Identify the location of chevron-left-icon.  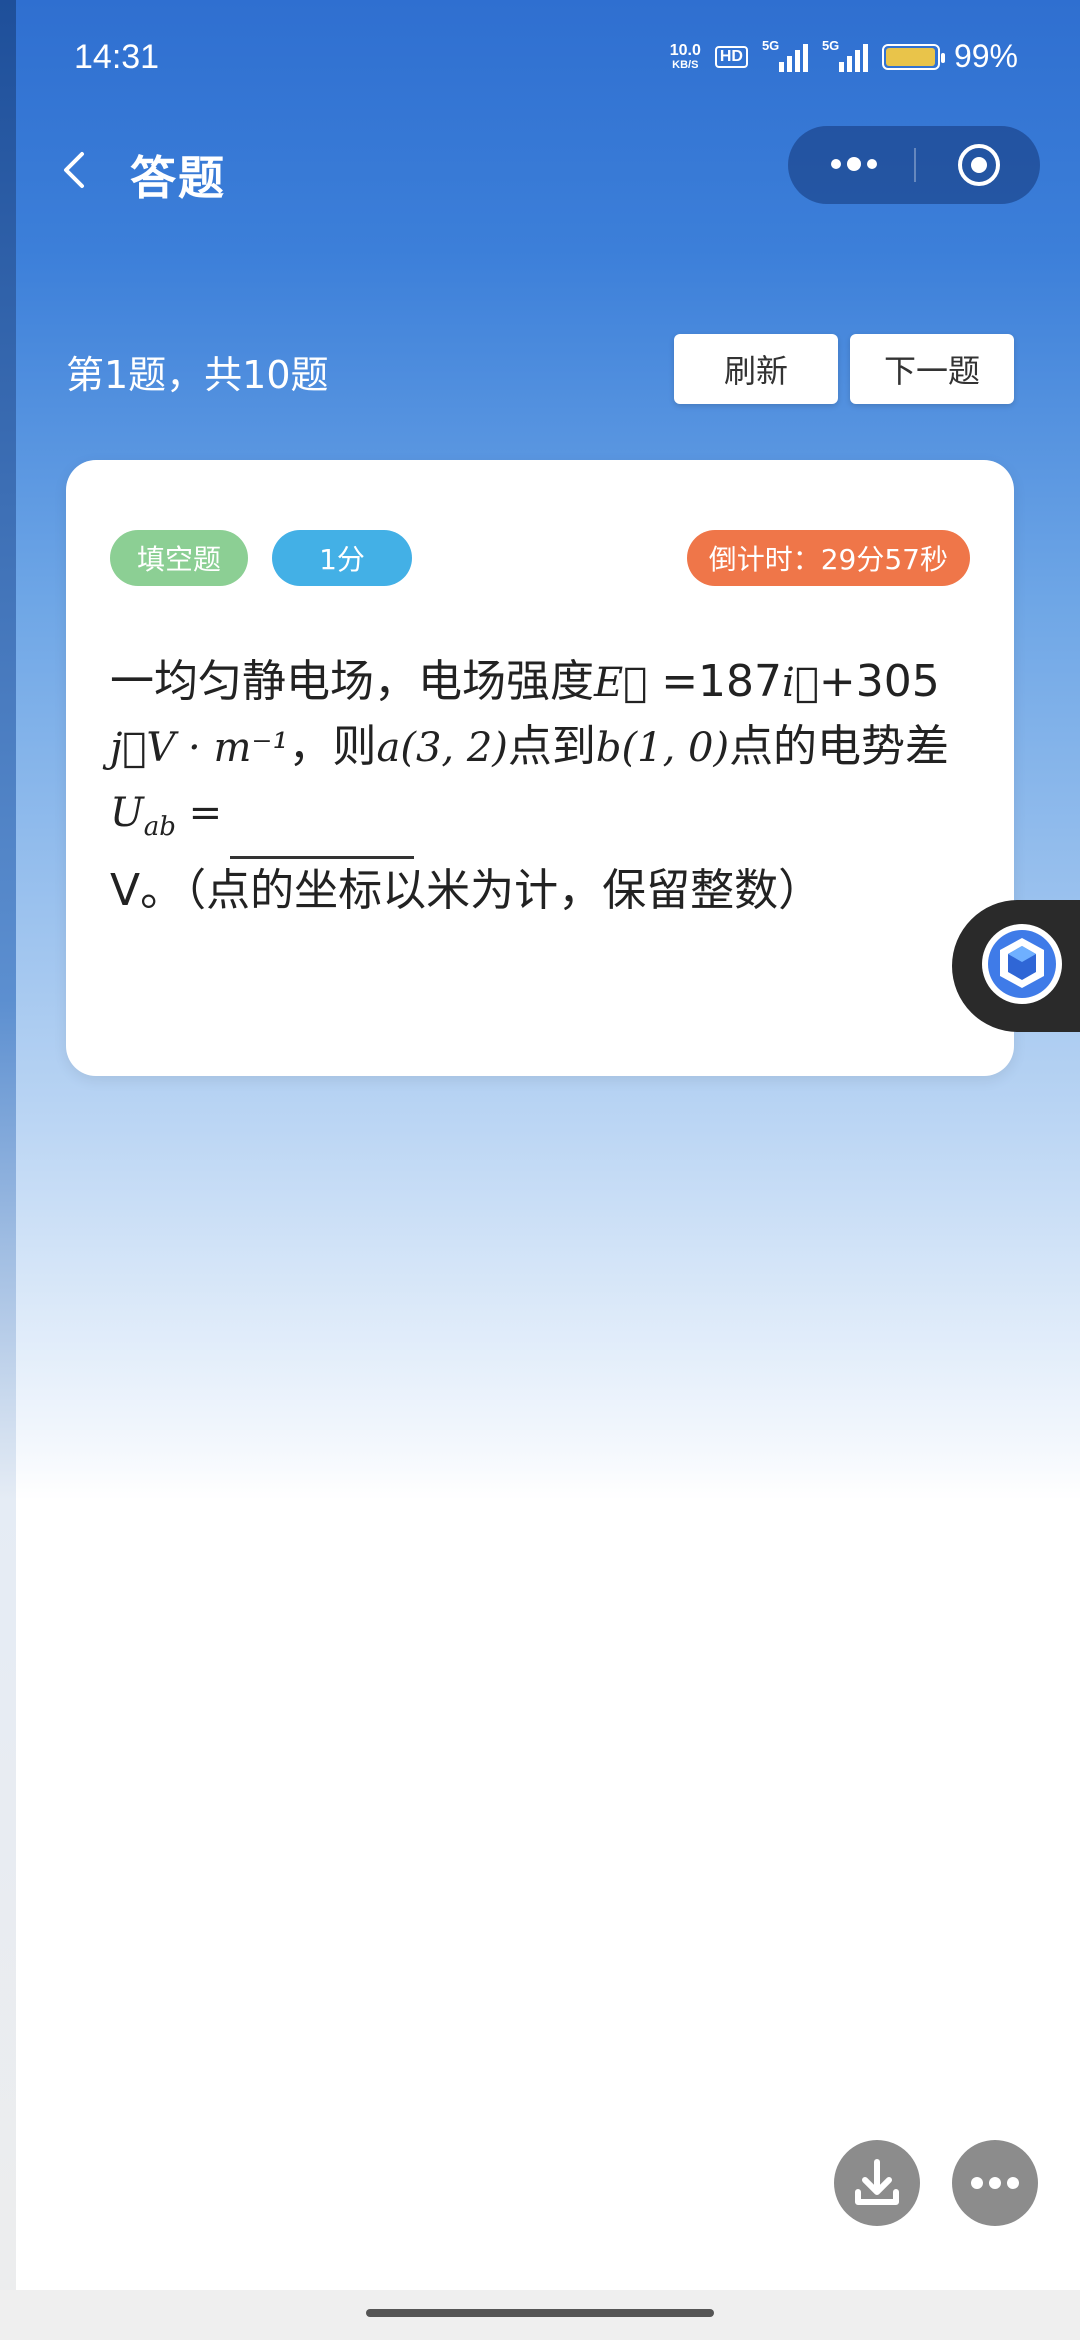
(76, 170).